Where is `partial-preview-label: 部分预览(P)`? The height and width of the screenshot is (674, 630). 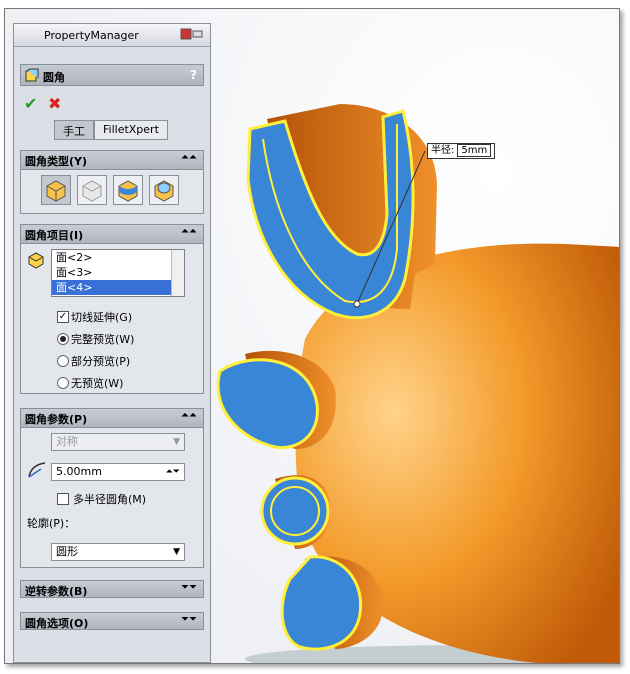 partial-preview-label: 部分预览(P) is located at coordinates (101, 361).